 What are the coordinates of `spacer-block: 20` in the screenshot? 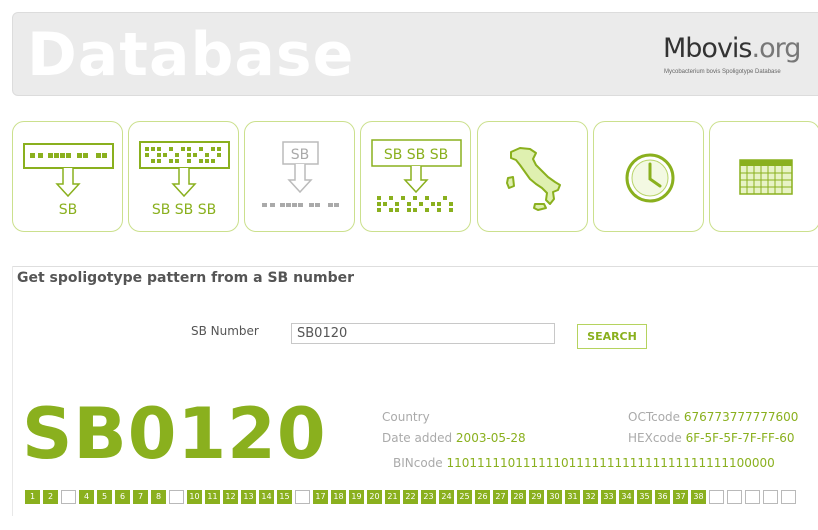 It's located at (374, 497).